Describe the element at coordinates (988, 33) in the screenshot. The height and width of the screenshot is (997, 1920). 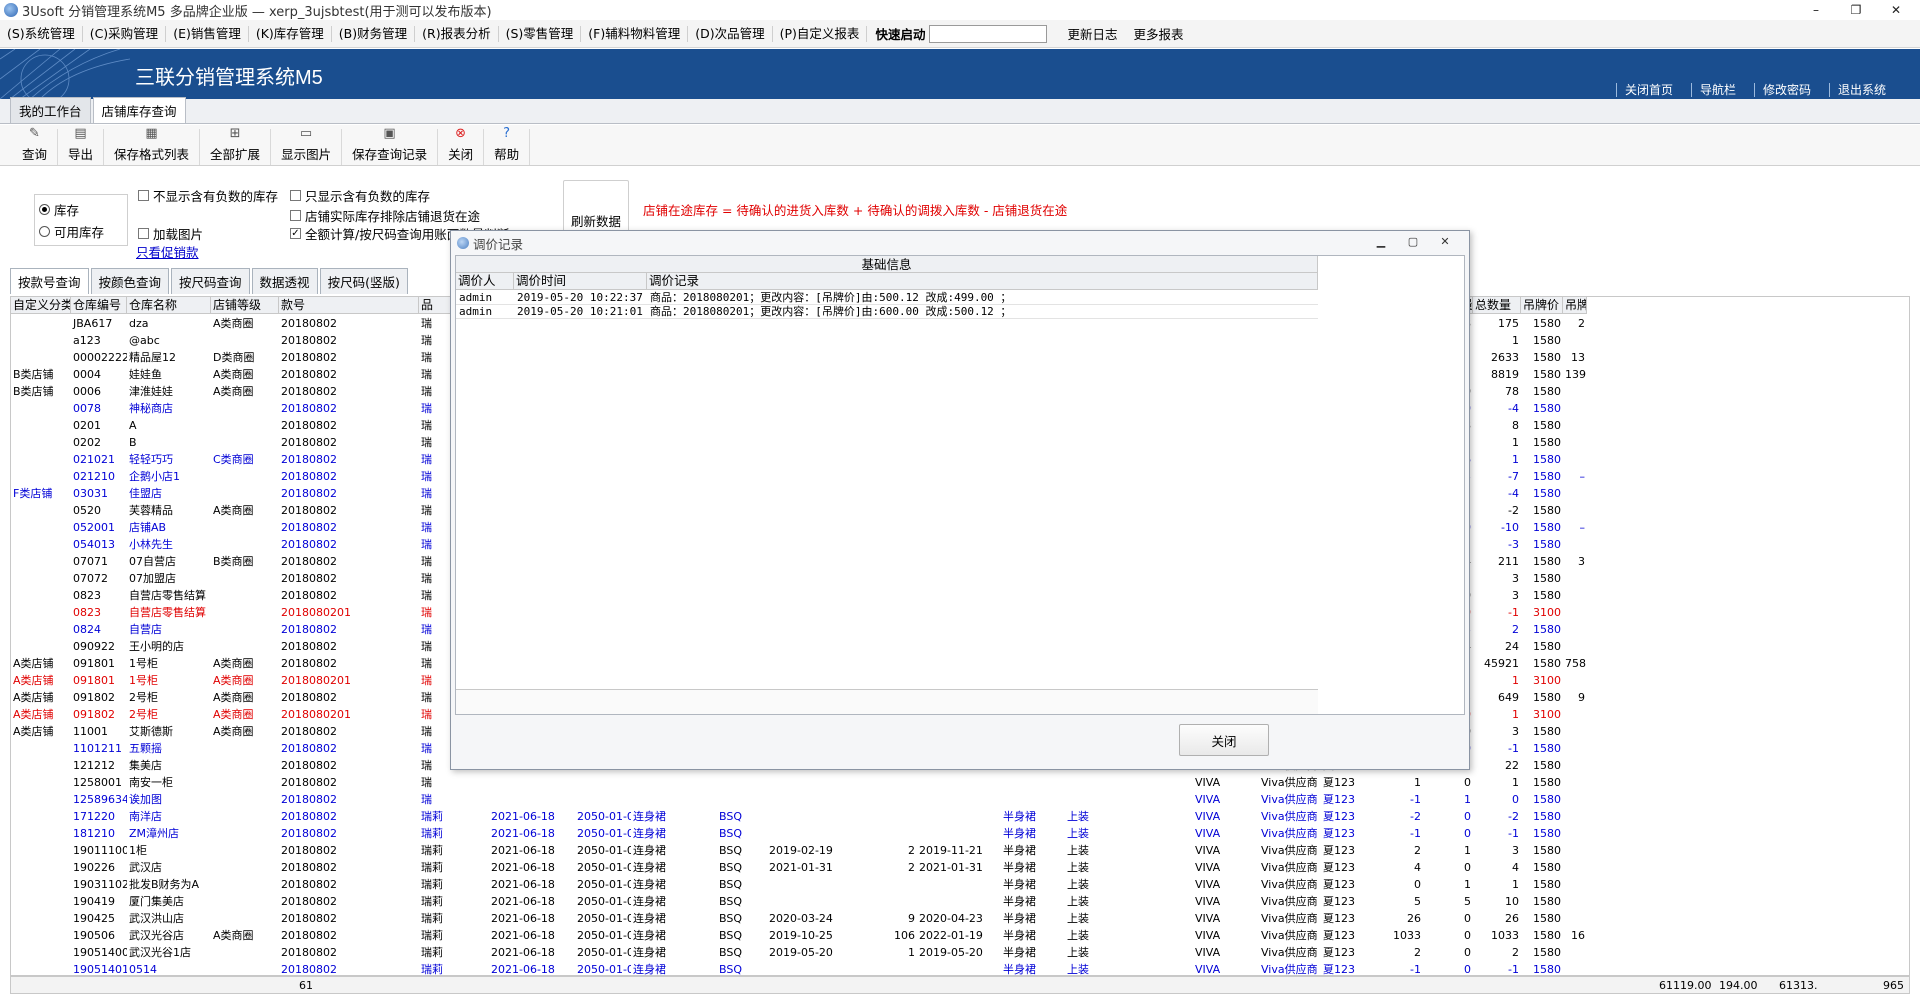
I see `quick-launch-input` at that location.